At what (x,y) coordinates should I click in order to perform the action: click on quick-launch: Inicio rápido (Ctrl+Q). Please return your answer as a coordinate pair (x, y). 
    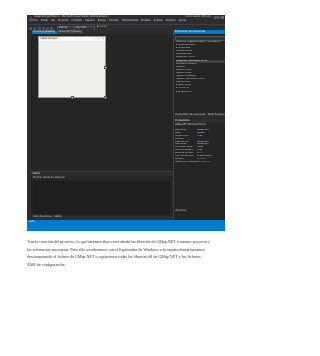
    Looking at the image, I should click on (198, 17).